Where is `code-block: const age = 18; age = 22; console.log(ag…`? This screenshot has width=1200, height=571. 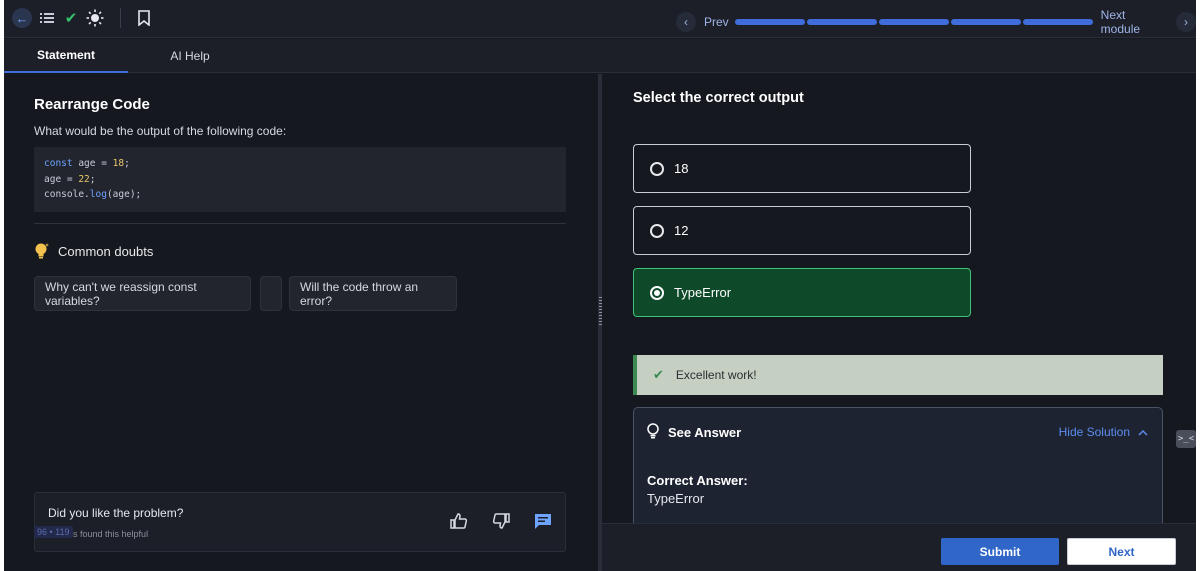 code-block: const age = 18; age = 22; console.log(ag… is located at coordinates (300, 179).